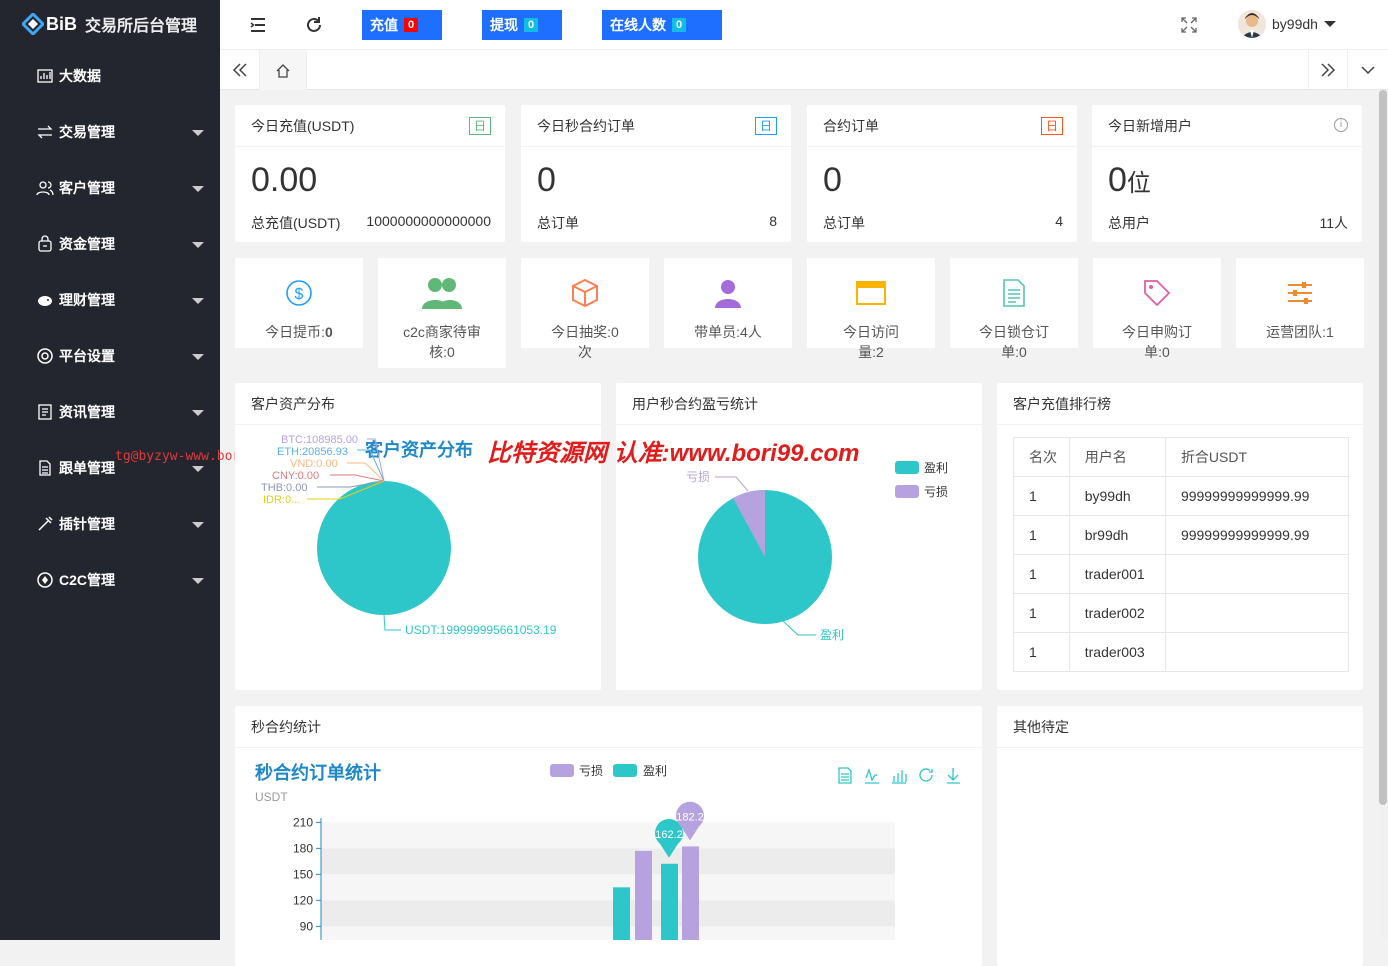  What do you see at coordinates (594, 870) in the screenshot?
I see `bar-plot-area: 210 180 150 120 90 162.2 182.2` at bounding box center [594, 870].